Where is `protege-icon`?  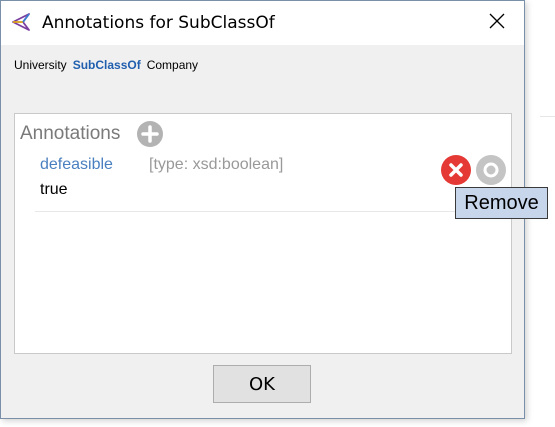
protege-icon is located at coordinates (21, 22).